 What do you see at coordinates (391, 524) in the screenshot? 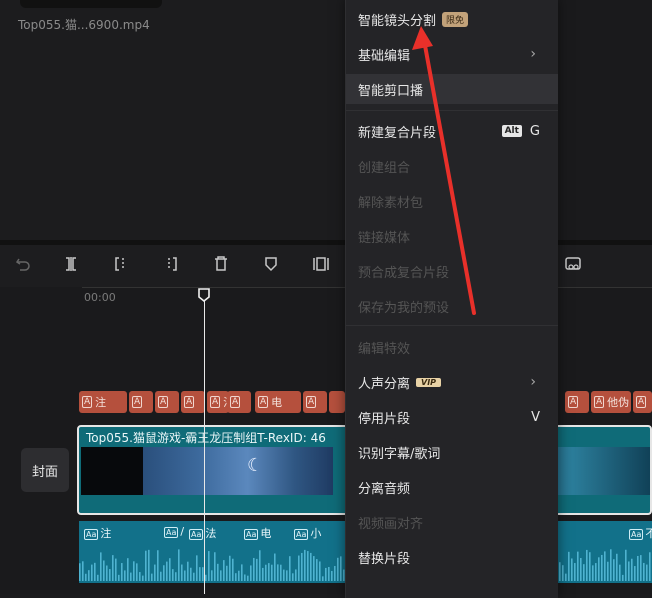
I see `menu-item-align-video: 视频画对齐` at bounding box center [391, 524].